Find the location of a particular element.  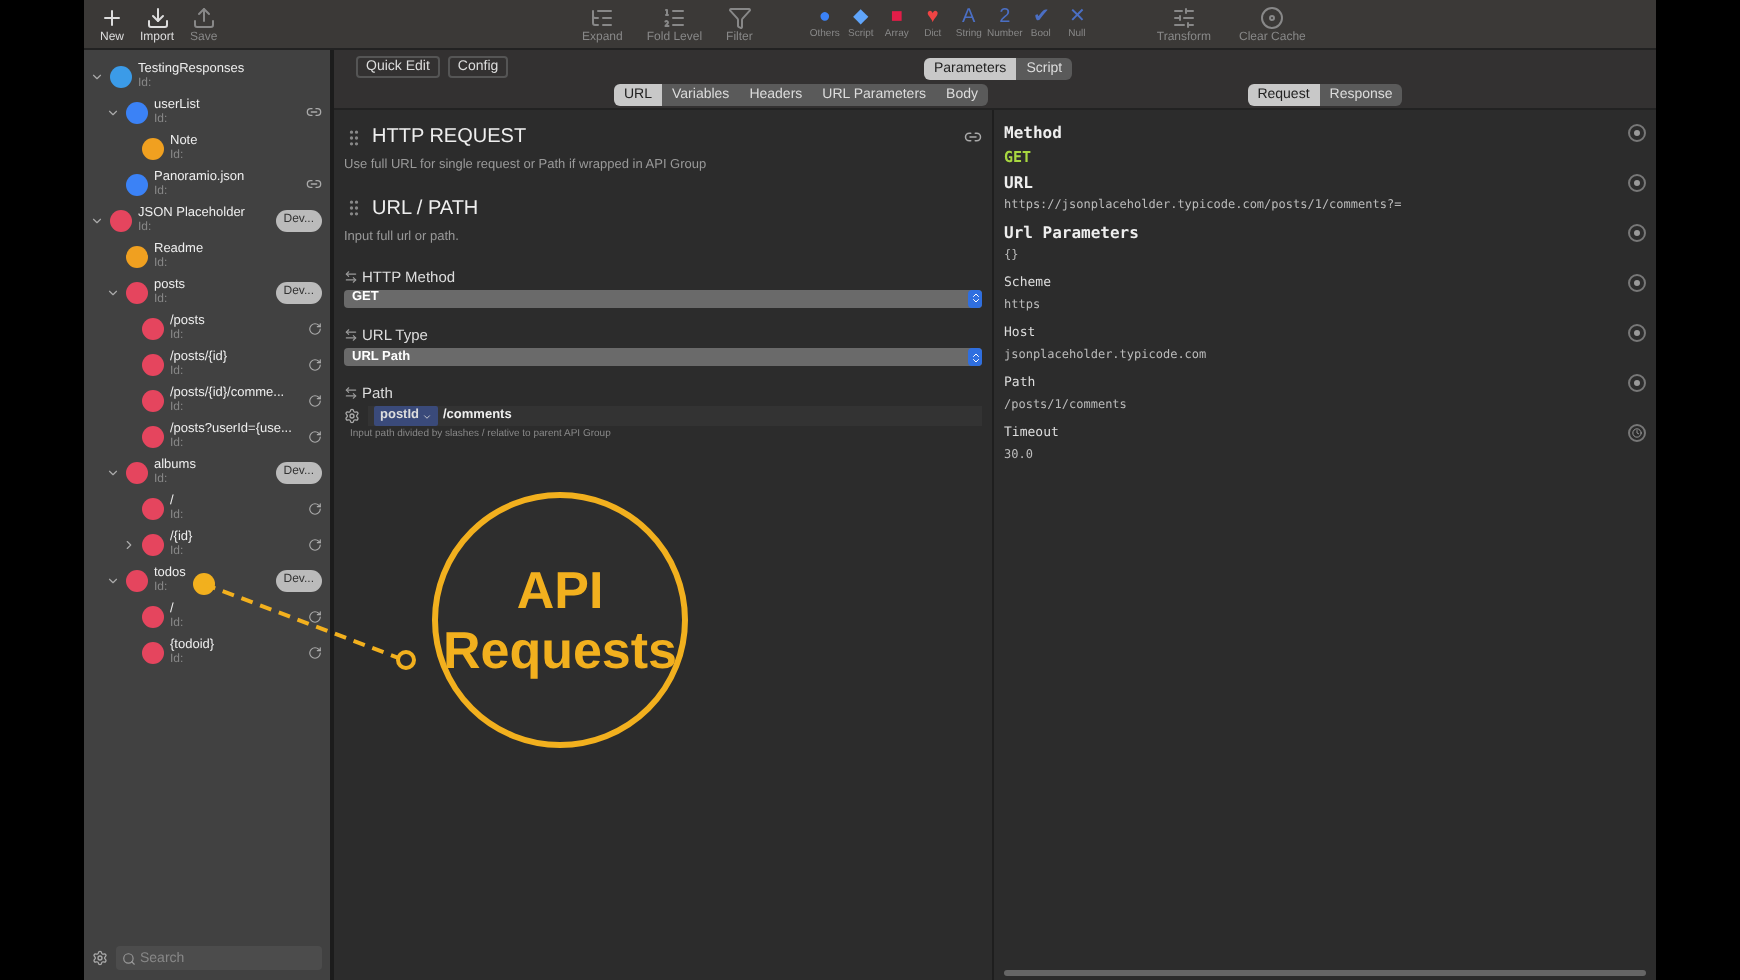

cache-icon is located at coordinates (1272, 17).